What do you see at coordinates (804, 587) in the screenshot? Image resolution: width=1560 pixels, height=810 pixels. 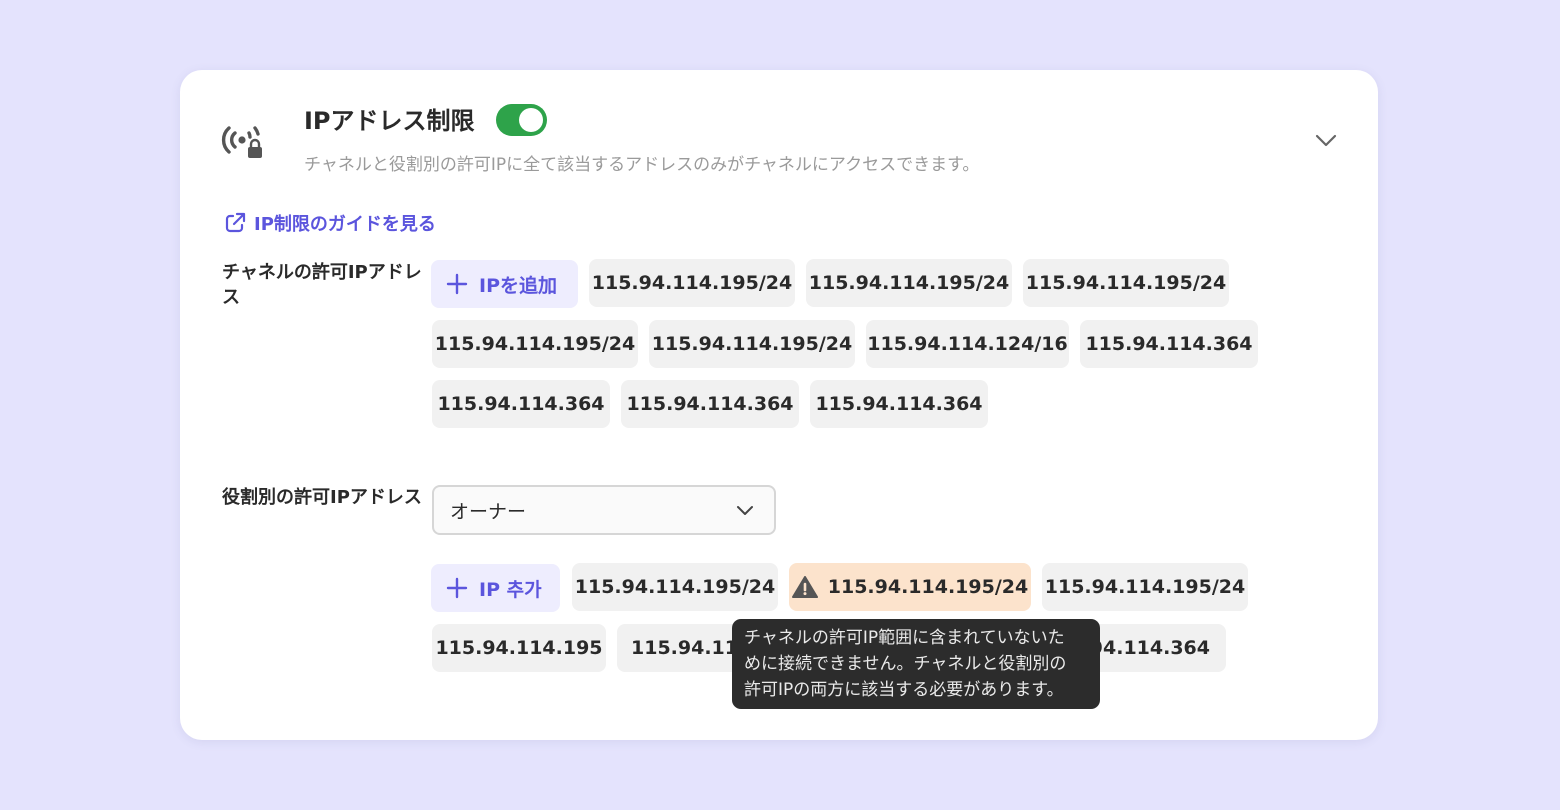 I see `warning-icon` at bounding box center [804, 587].